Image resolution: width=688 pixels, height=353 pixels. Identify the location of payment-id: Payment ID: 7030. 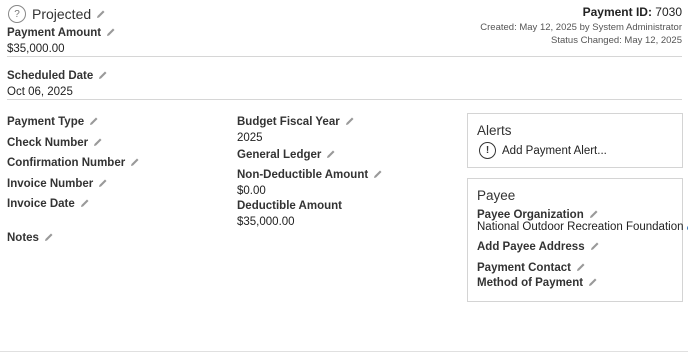
(632, 12).